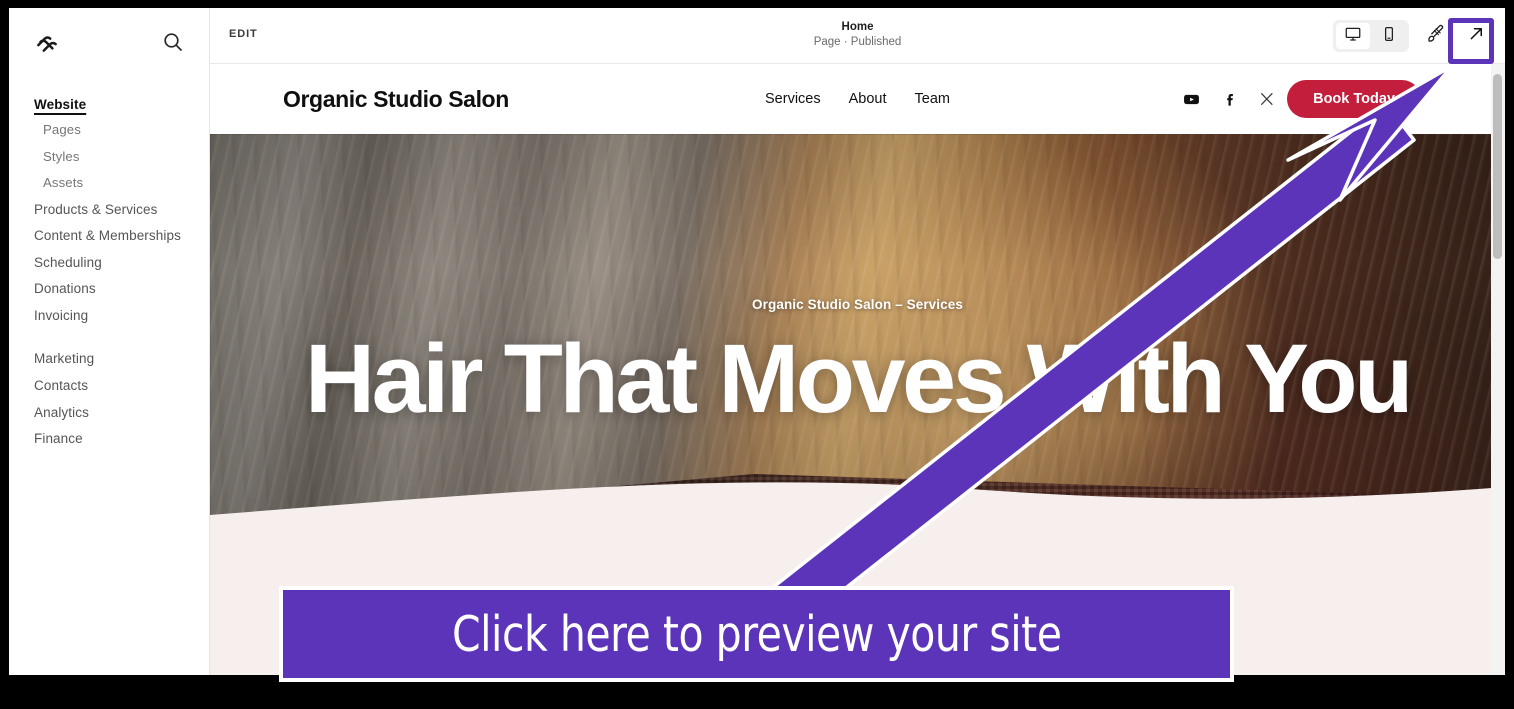 This screenshot has width=1514, height=709. I want to click on sidebar-item-products-services: Products & Services, so click(109, 210).